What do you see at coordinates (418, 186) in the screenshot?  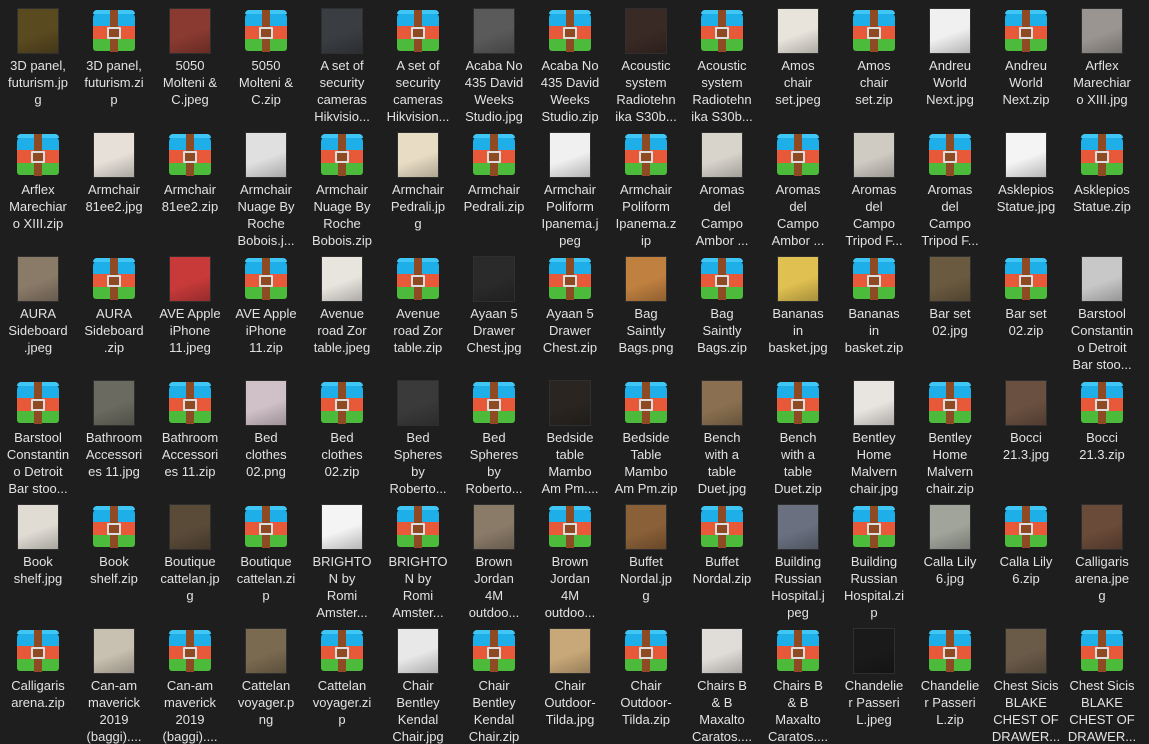 I see `file-item: Armchair Pedrali.jp g` at bounding box center [418, 186].